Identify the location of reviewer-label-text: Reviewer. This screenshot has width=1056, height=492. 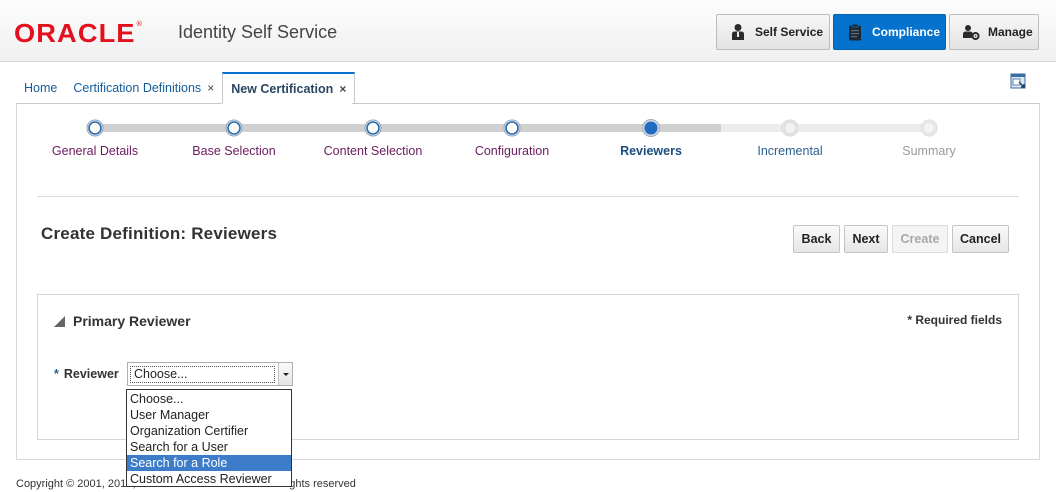
(91, 374).